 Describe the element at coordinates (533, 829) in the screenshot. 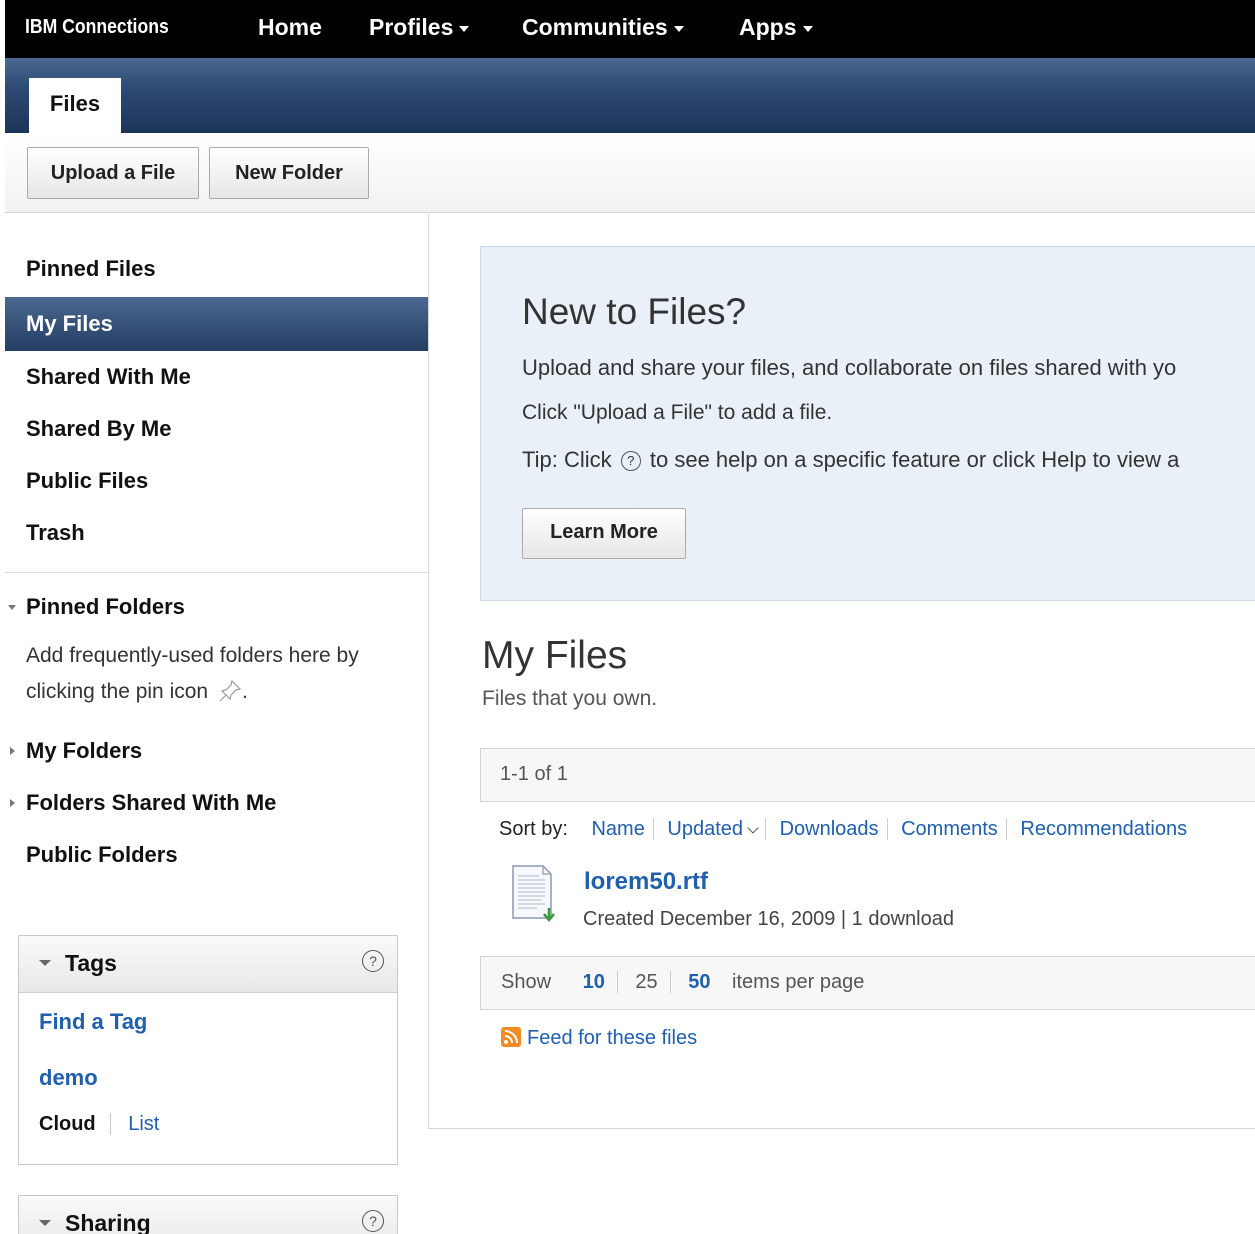

I see `sort-label: Sort by:` at that location.